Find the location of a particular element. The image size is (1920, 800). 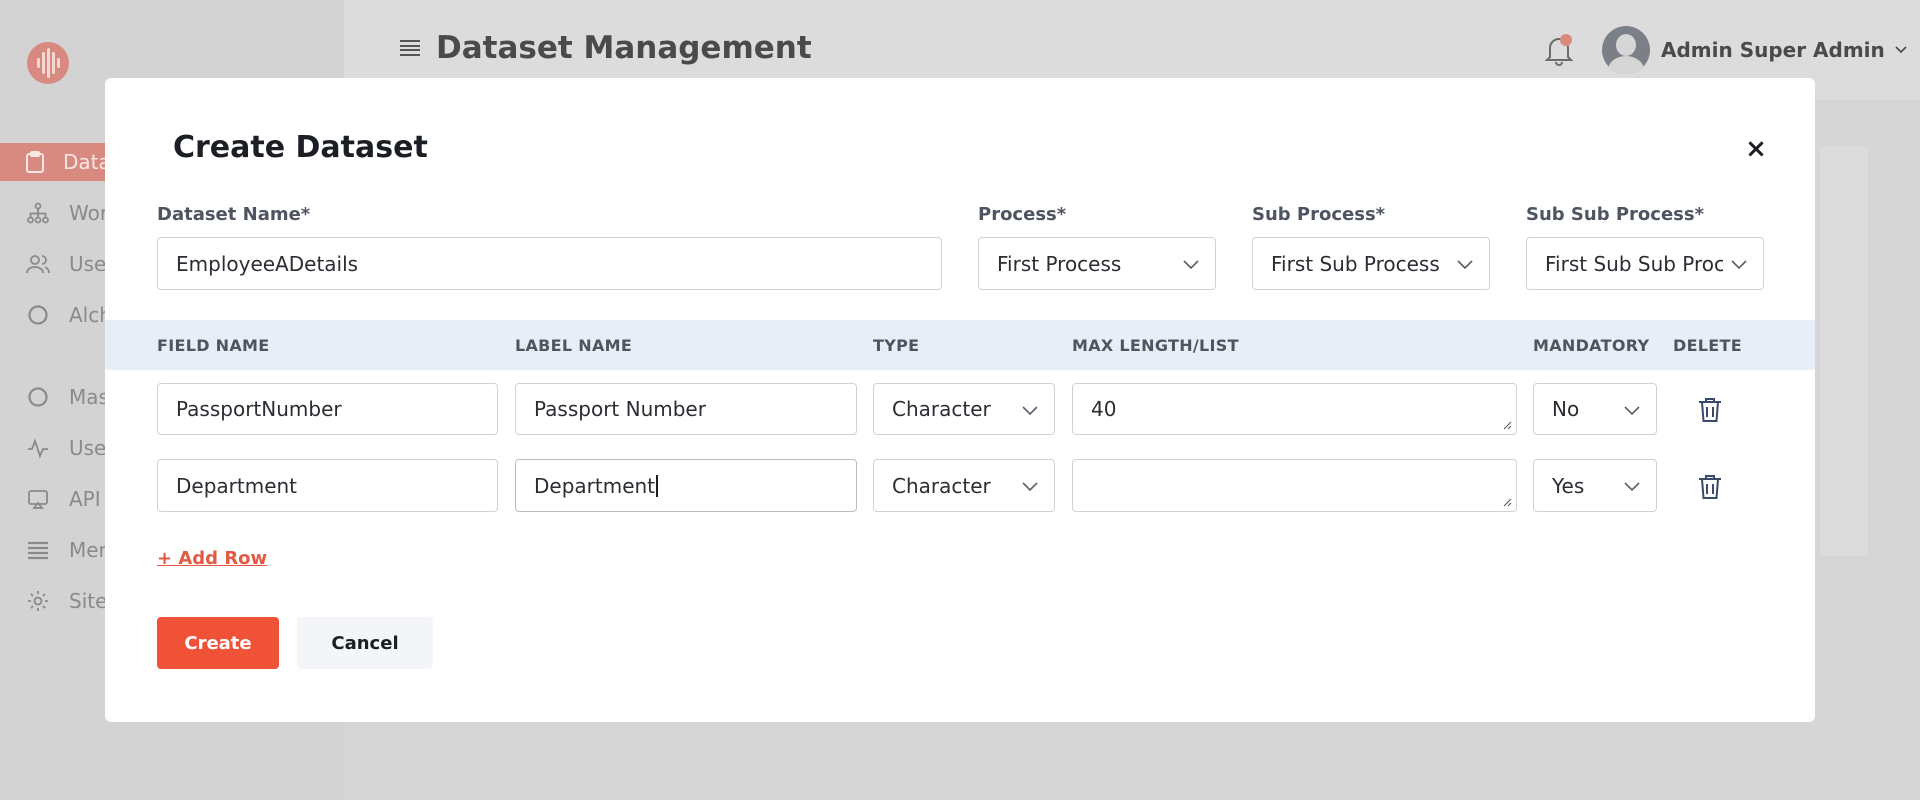

dataset-name-label: Dataset Name* is located at coordinates (234, 214).